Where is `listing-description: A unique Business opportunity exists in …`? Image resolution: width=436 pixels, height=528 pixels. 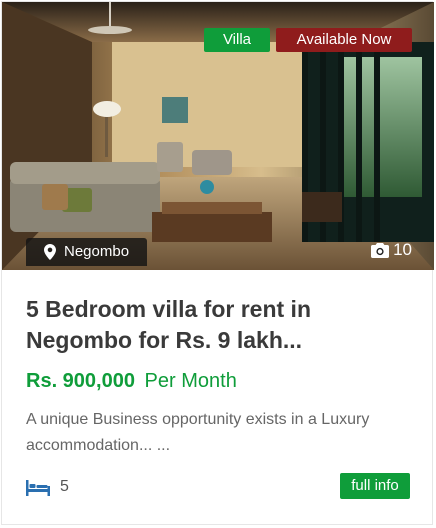
listing-description: A unique Business opportunity exists in … is located at coordinates (198, 432).